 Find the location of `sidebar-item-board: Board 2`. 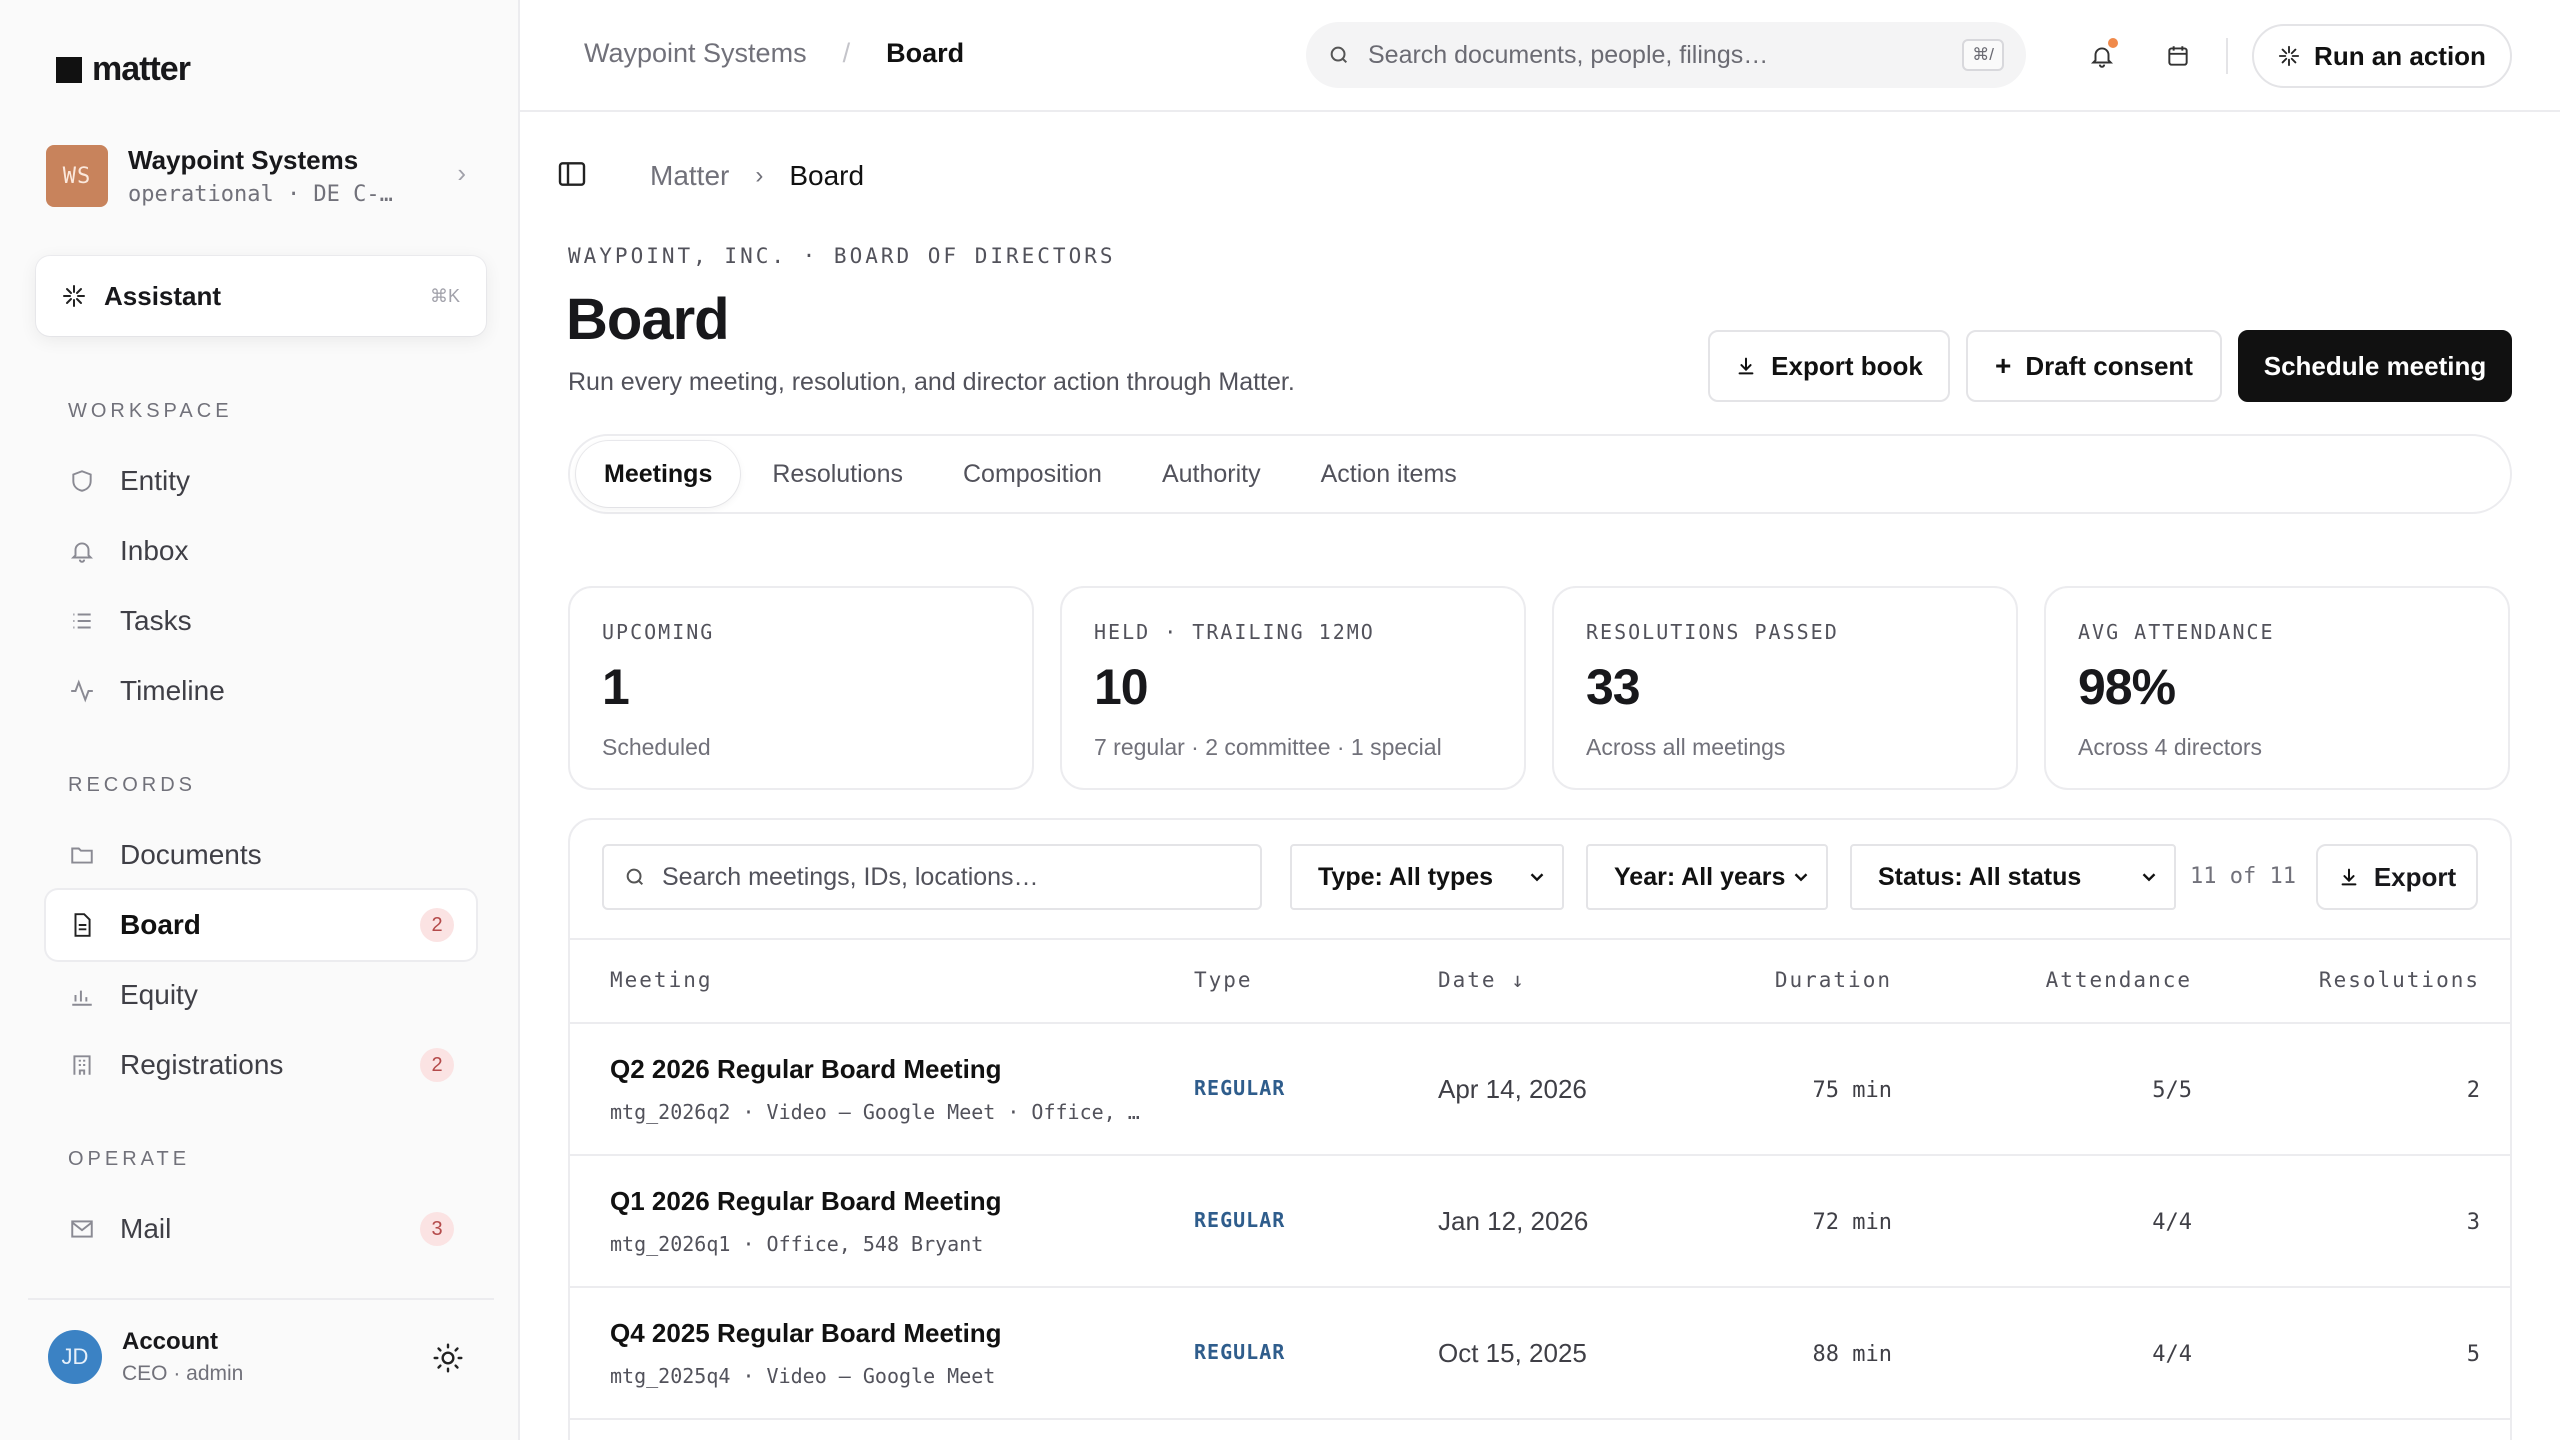

sidebar-item-board: Board 2 is located at coordinates (261, 925).